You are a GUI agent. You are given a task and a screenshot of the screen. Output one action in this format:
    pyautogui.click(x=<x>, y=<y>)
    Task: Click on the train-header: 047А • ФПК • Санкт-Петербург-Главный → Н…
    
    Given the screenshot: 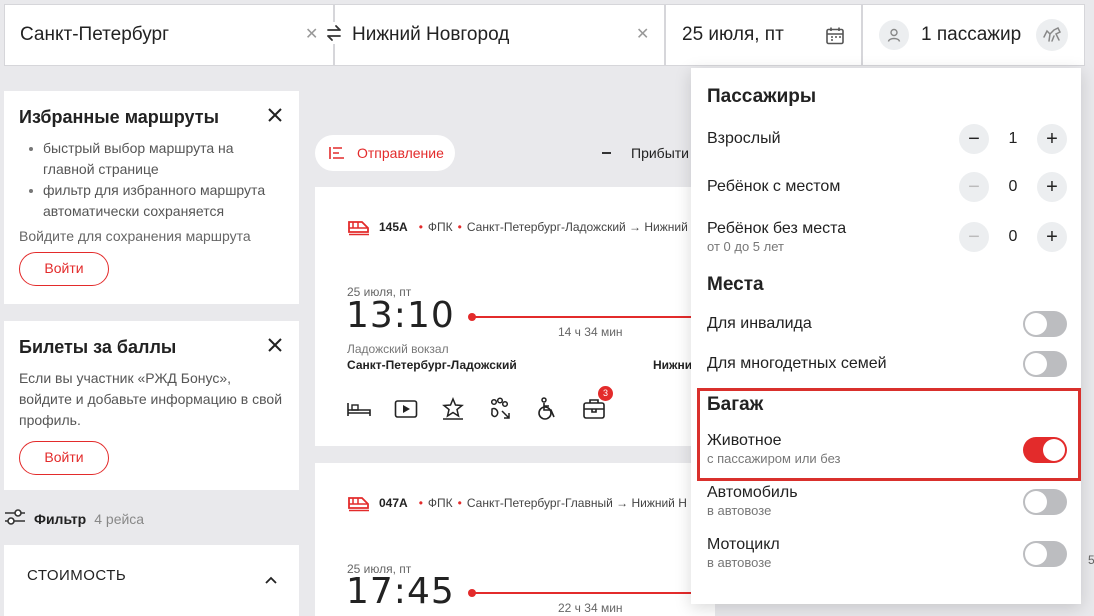 What is the action you would take?
    pyautogui.click(x=517, y=503)
    